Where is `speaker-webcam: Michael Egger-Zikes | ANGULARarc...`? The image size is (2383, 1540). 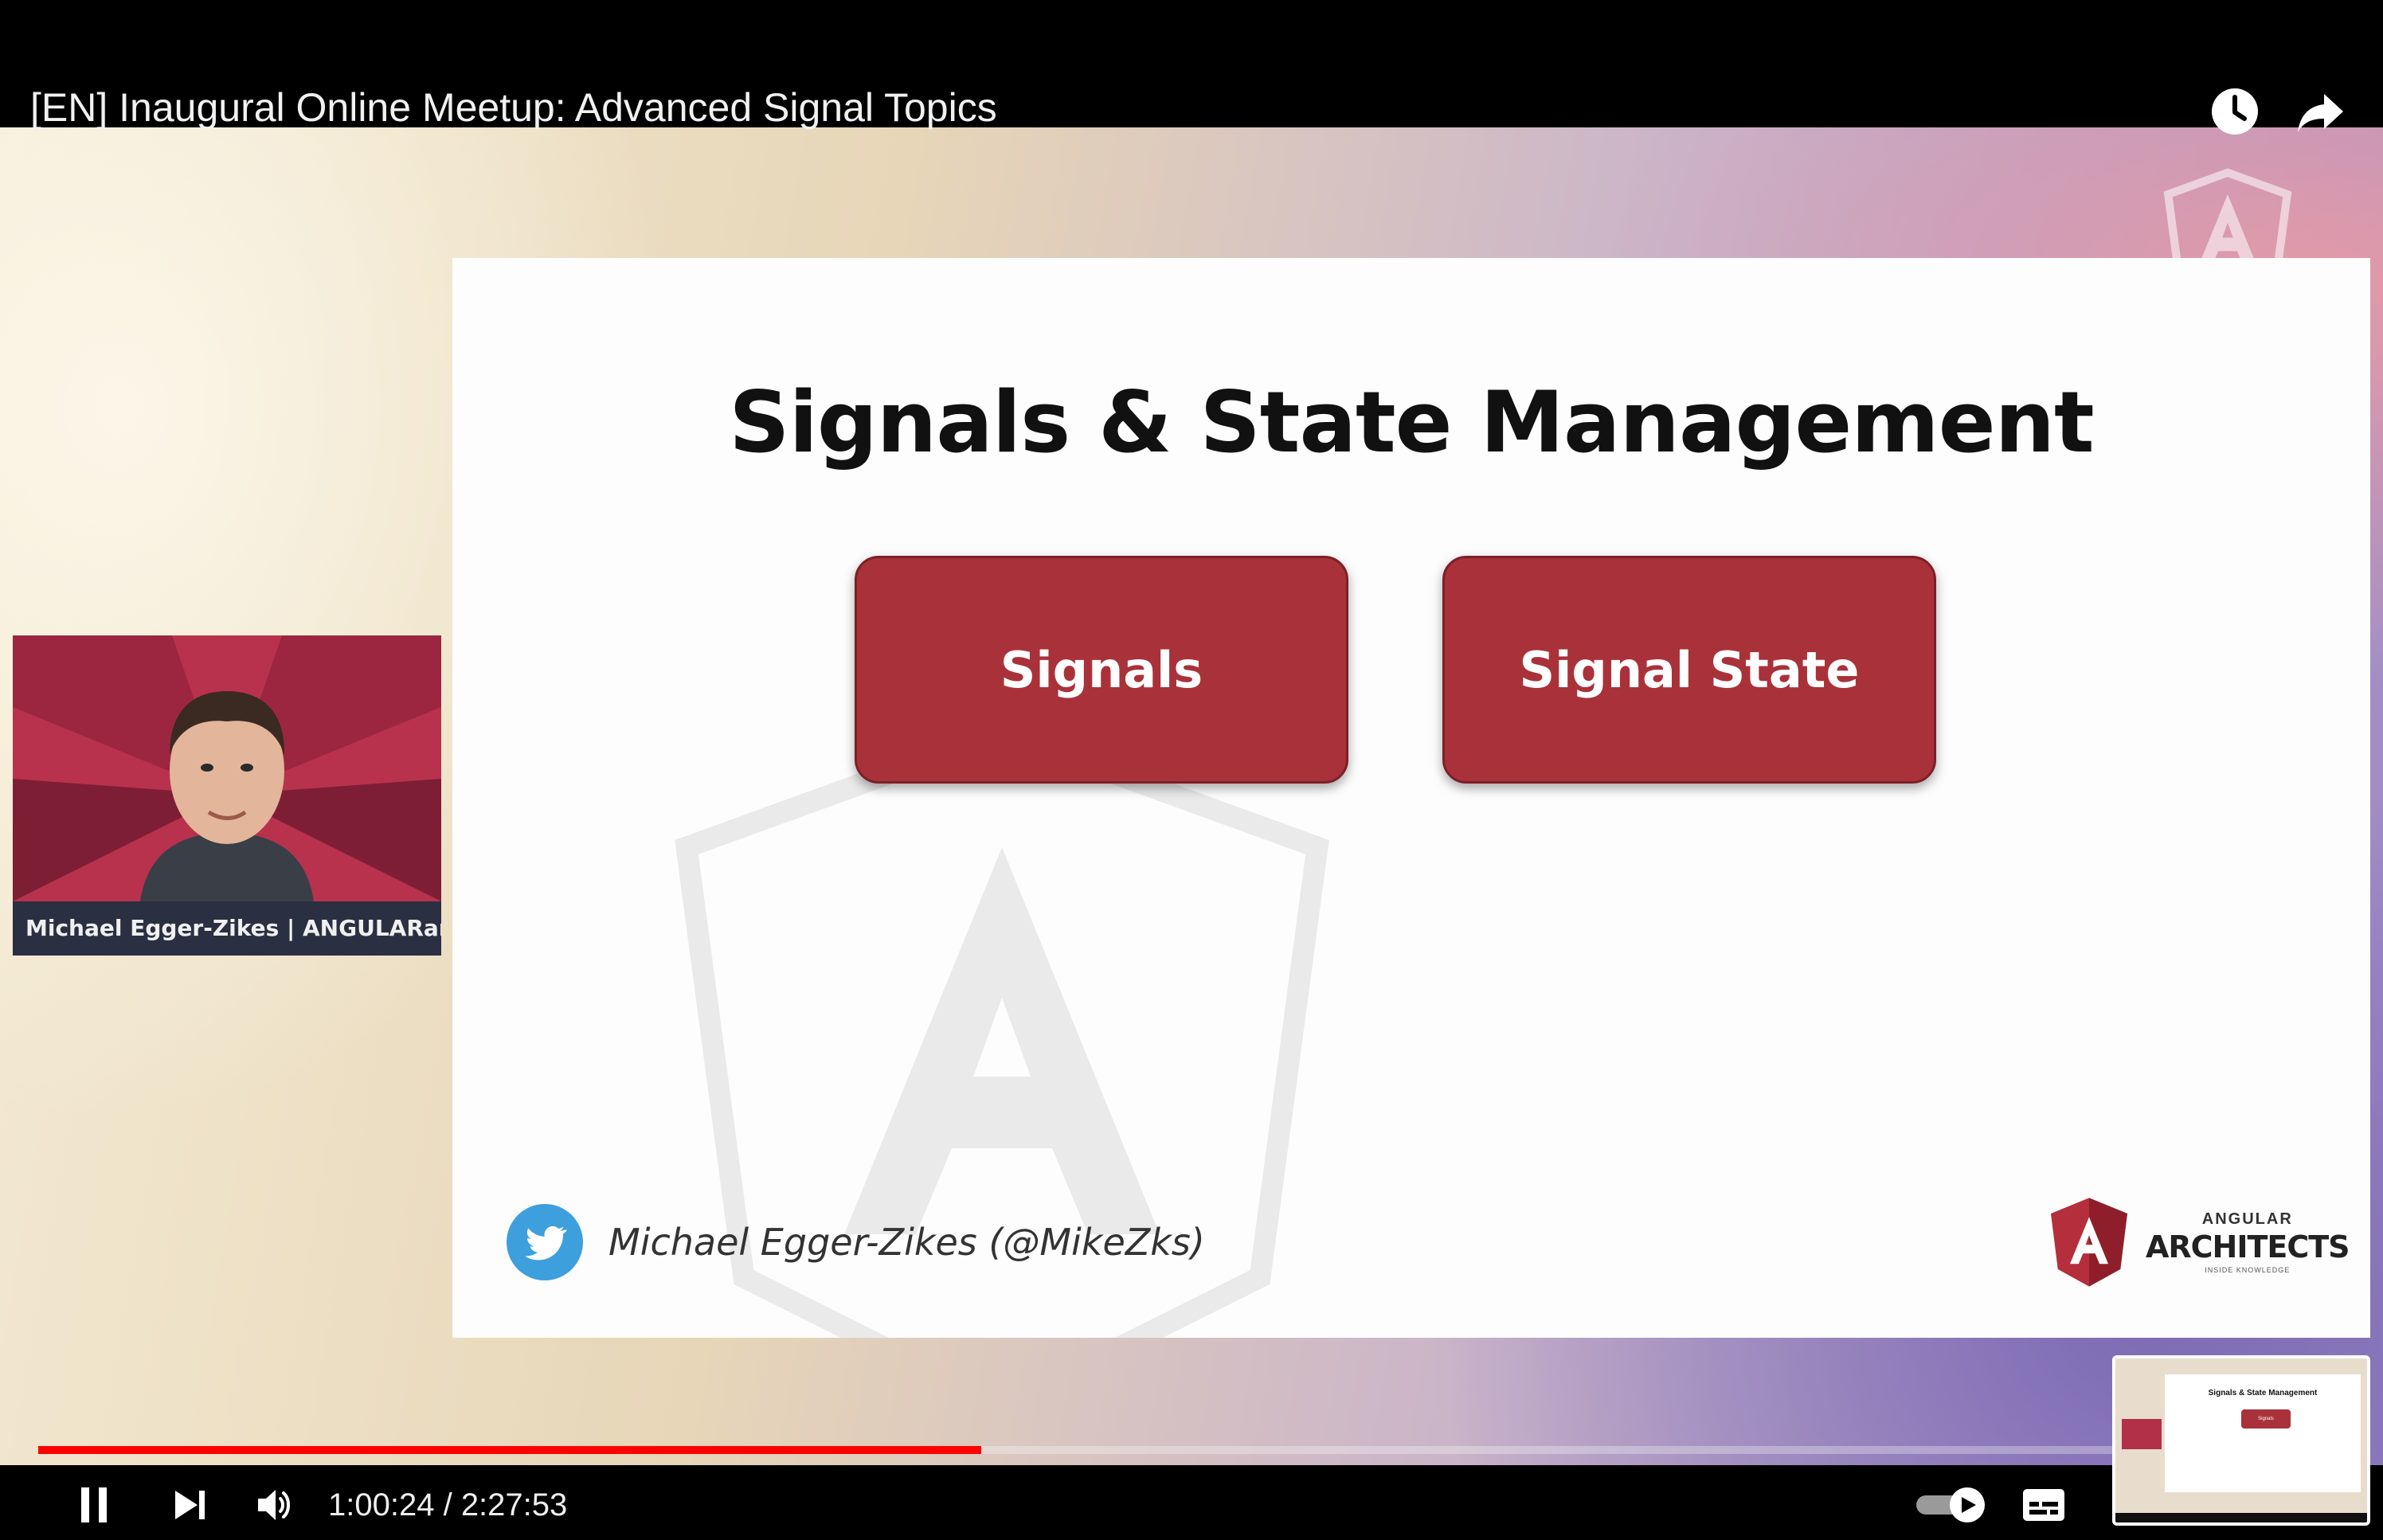 speaker-webcam: Michael Egger-Zikes | ANGULARarc... is located at coordinates (227, 795).